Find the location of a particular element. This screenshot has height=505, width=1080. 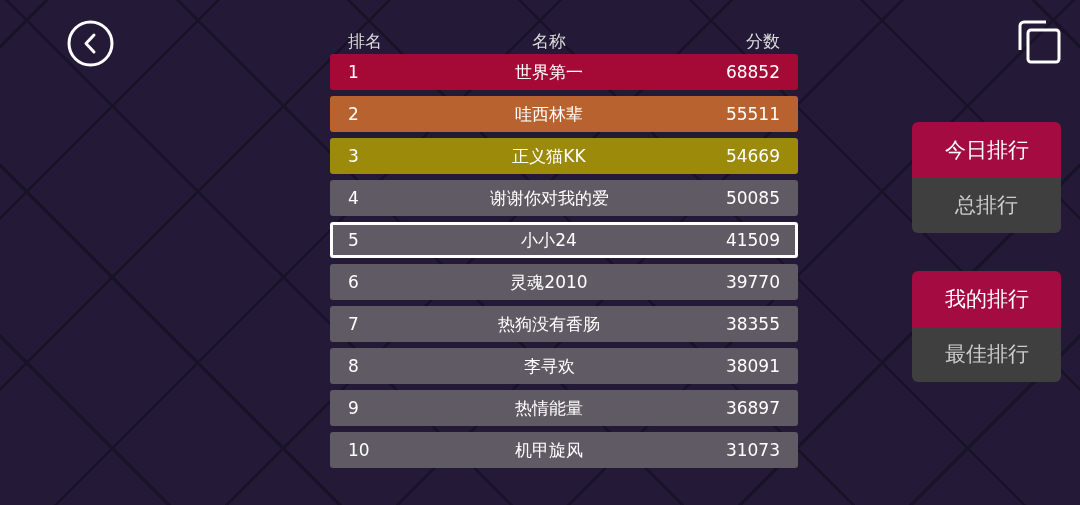

score-cell-text: 54669 is located at coordinates (752, 156).